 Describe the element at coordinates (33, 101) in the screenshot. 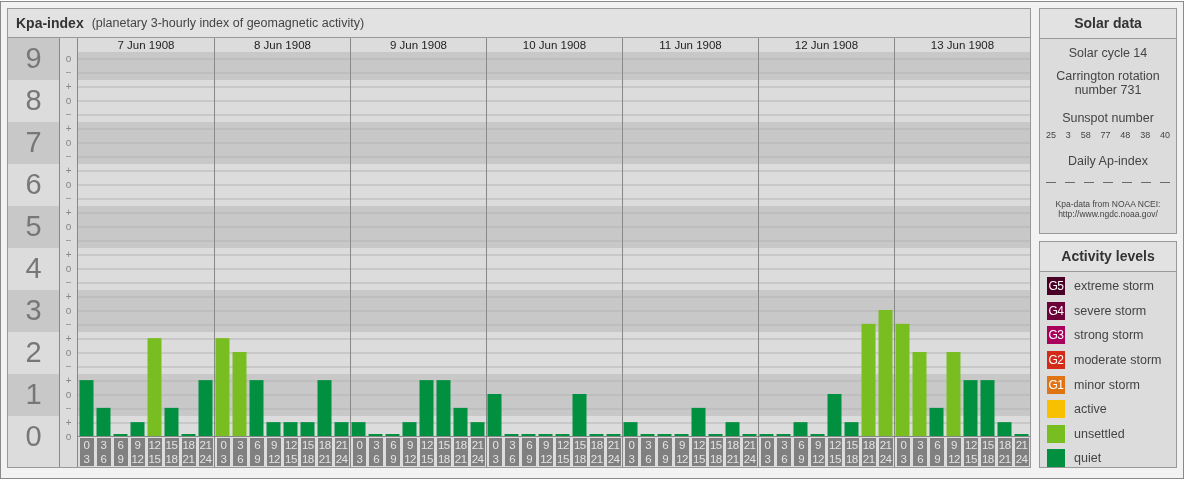

I see `axis-label: 8` at that location.